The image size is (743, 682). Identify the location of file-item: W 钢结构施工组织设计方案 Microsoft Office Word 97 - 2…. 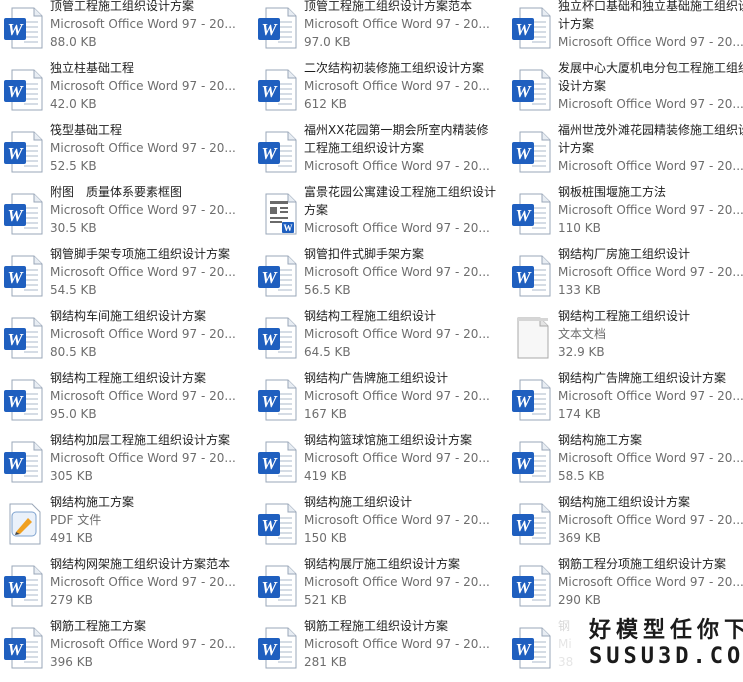
(625, 526).